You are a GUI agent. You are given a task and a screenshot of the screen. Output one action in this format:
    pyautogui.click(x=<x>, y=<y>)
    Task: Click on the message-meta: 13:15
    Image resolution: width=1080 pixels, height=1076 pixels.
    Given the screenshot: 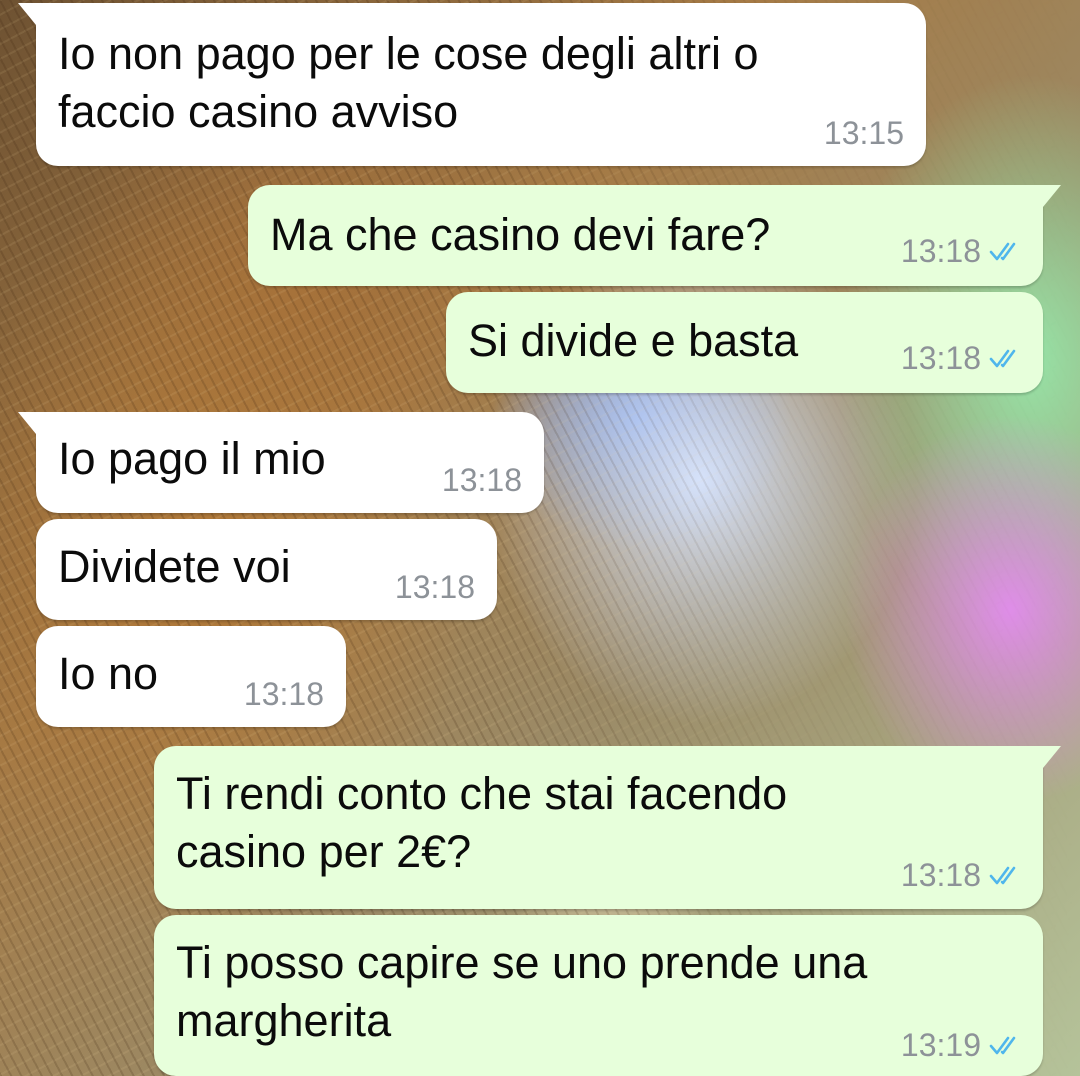 What is the action you would take?
    pyautogui.click(x=864, y=133)
    